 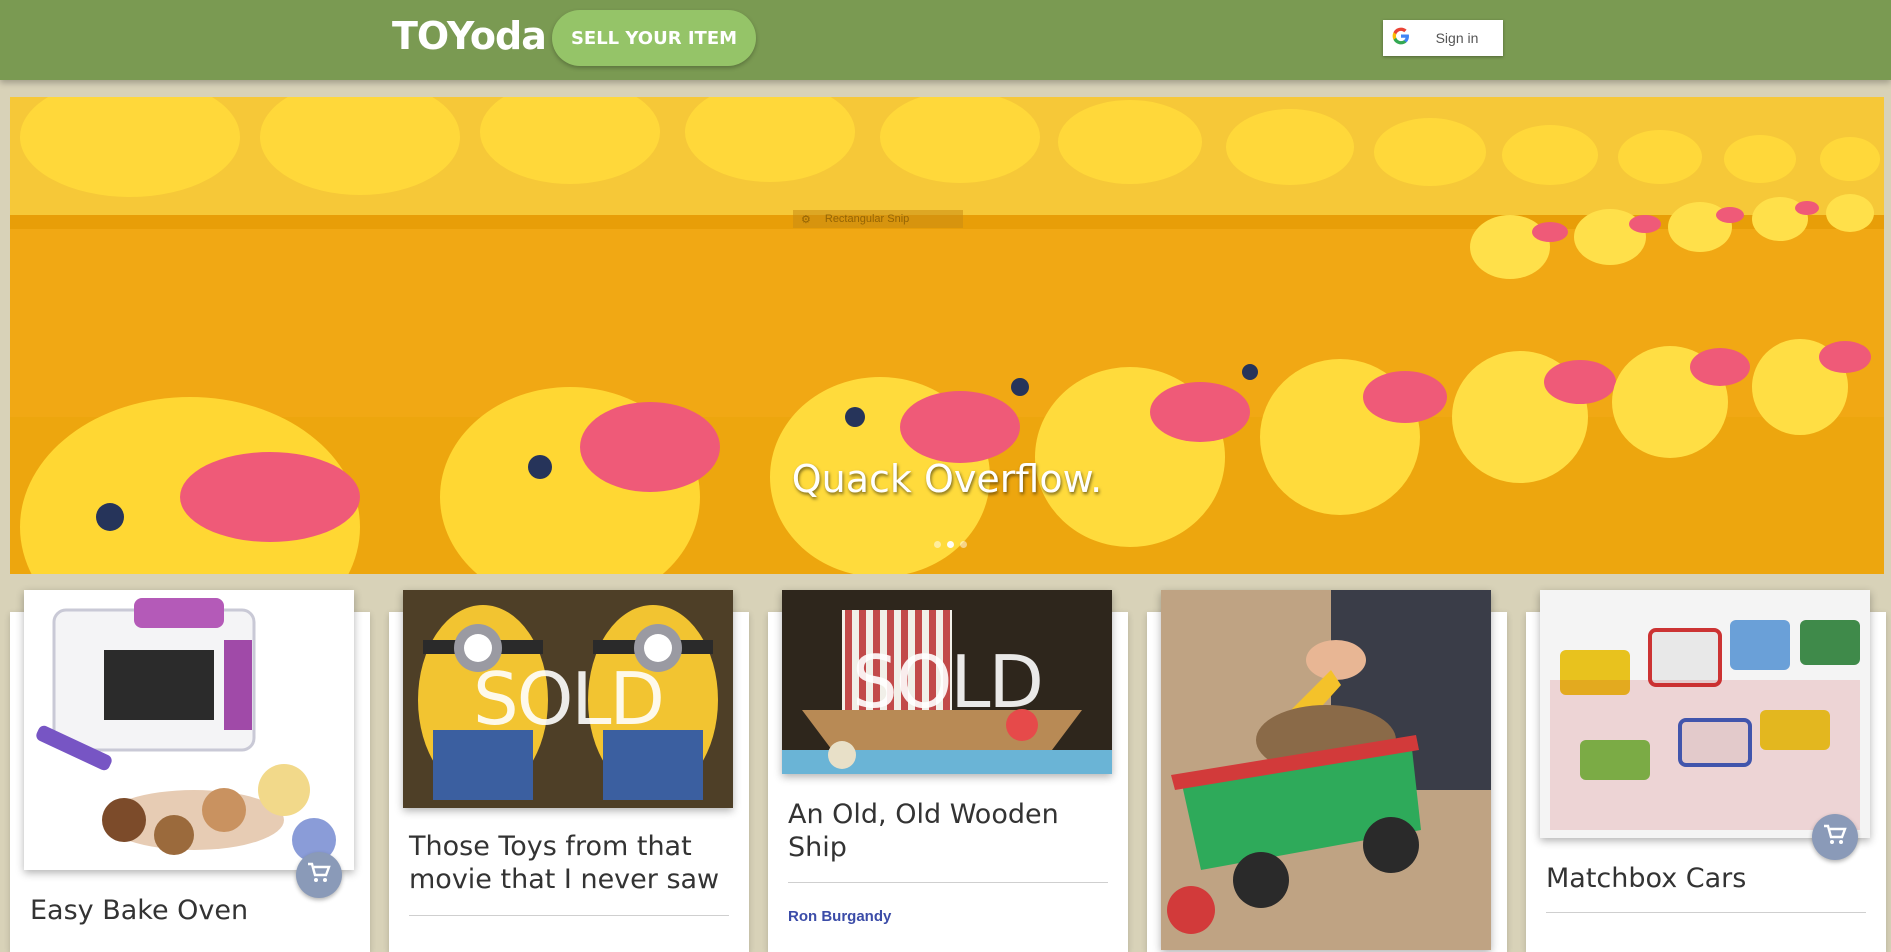 What do you see at coordinates (945, 40) in the screenshot?
I see `top-navbar: TOYoda SELL YOUR ITEM Sign in` at bounding box center [945, 40].